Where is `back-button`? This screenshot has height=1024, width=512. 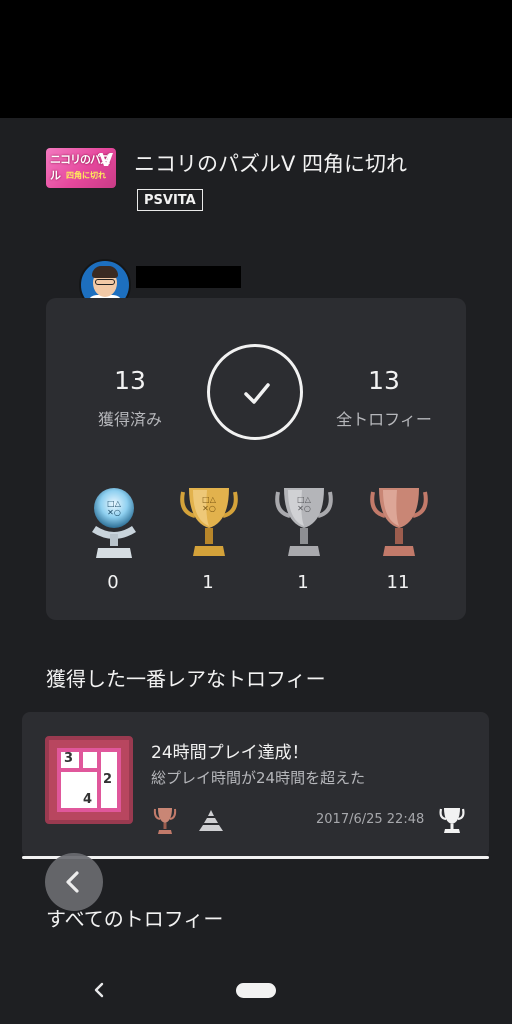
back-button is located at coordinates (74, 882).